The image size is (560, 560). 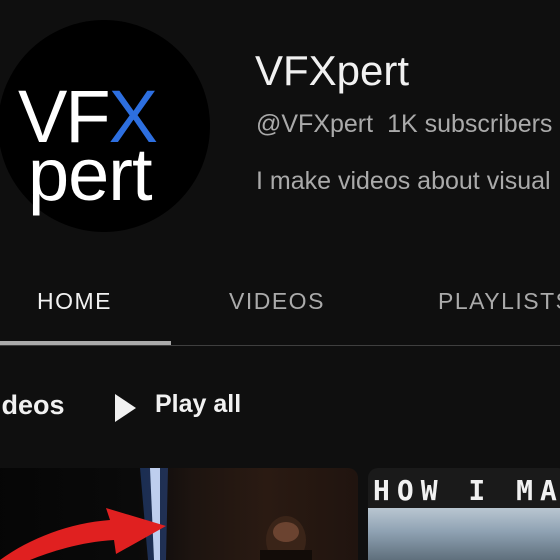 I want to click on channel-handle: @VFXpert, so click(x=315, y=124).